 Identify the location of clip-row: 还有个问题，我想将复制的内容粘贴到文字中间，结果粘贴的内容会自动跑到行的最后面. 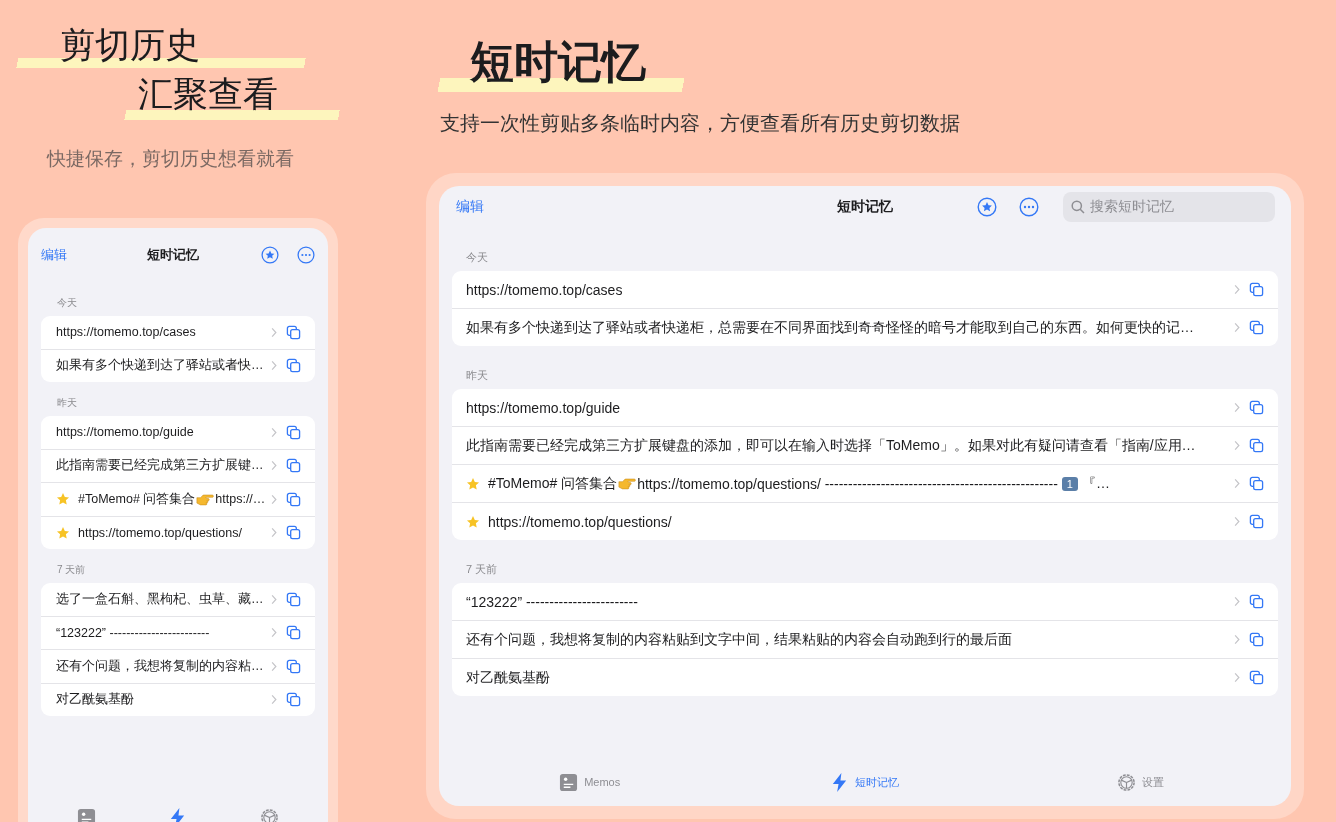
(865, 639).